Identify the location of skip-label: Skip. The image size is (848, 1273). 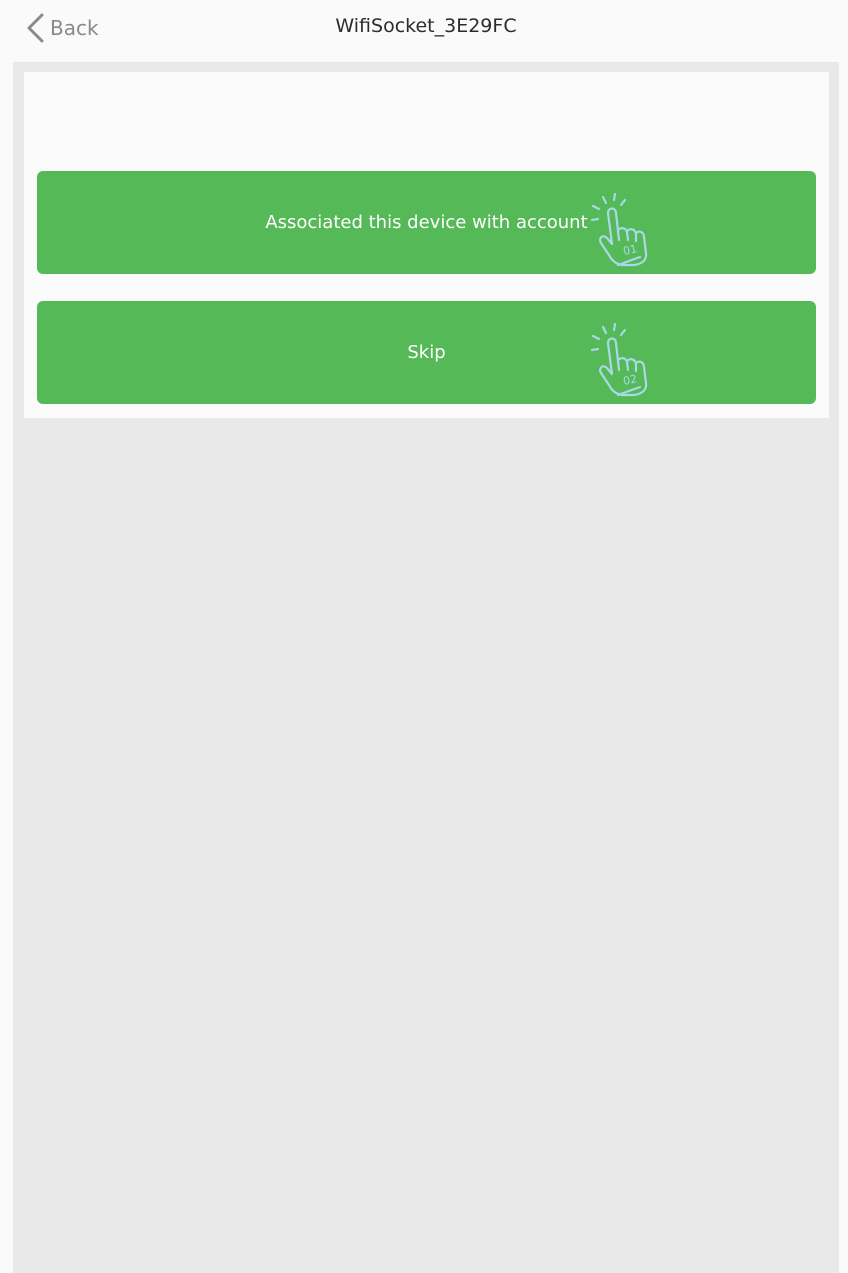
(426, 352).